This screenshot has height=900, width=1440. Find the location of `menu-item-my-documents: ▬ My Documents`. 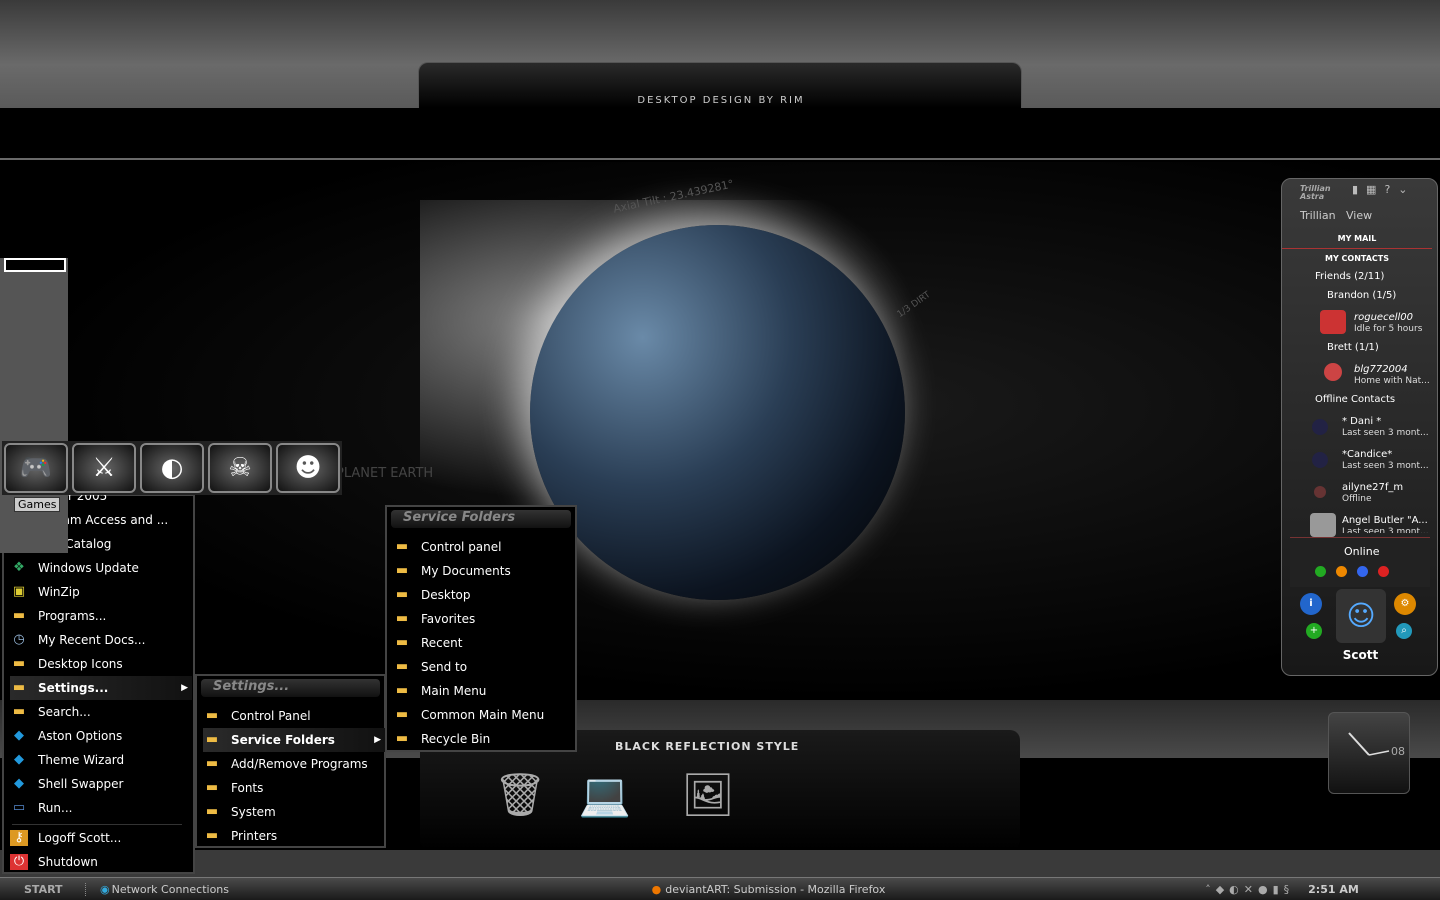

menu-item-my-documents: ▬ My Documents is located at coordinates (484, 571).